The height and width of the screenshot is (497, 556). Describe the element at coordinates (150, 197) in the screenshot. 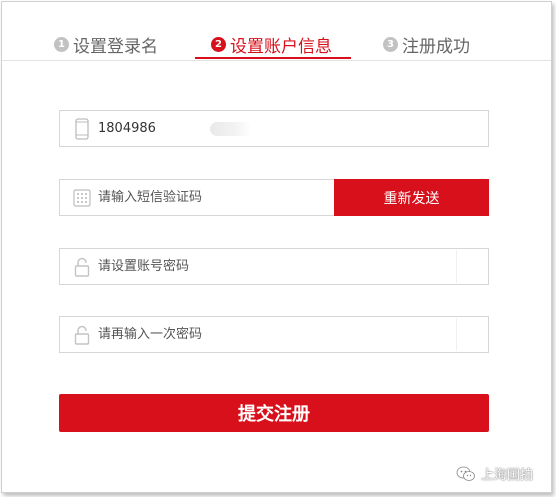

I see `sms-code-placeholder: 请输入短信验证码` at that location.